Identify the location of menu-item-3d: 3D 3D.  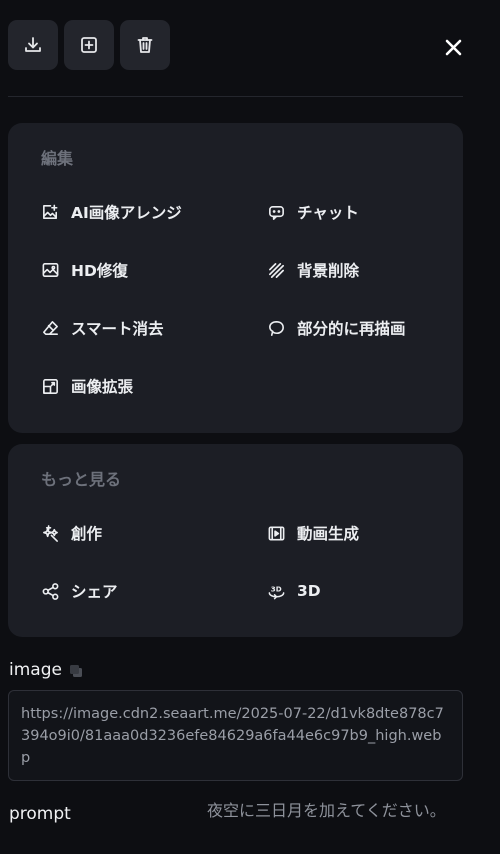
(293, 591).